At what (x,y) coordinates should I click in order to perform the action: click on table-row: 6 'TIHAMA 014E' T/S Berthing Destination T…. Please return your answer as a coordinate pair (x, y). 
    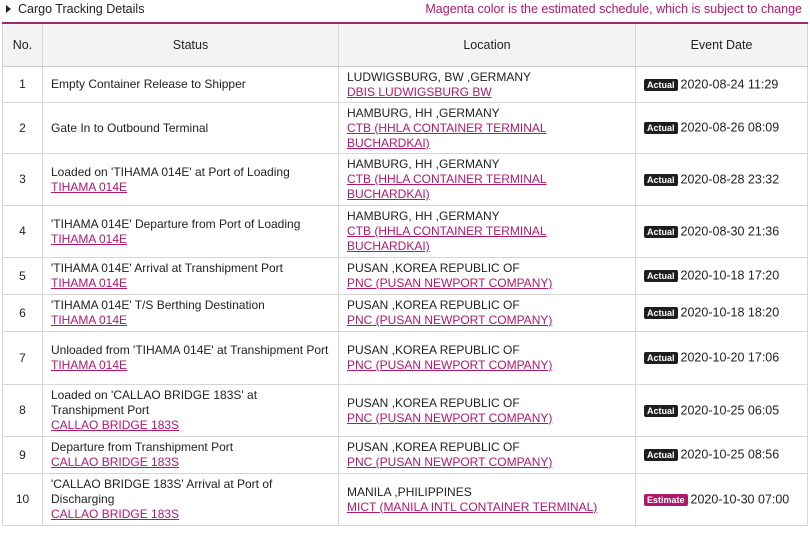
    Looking at the image, I should click on (405, 313).